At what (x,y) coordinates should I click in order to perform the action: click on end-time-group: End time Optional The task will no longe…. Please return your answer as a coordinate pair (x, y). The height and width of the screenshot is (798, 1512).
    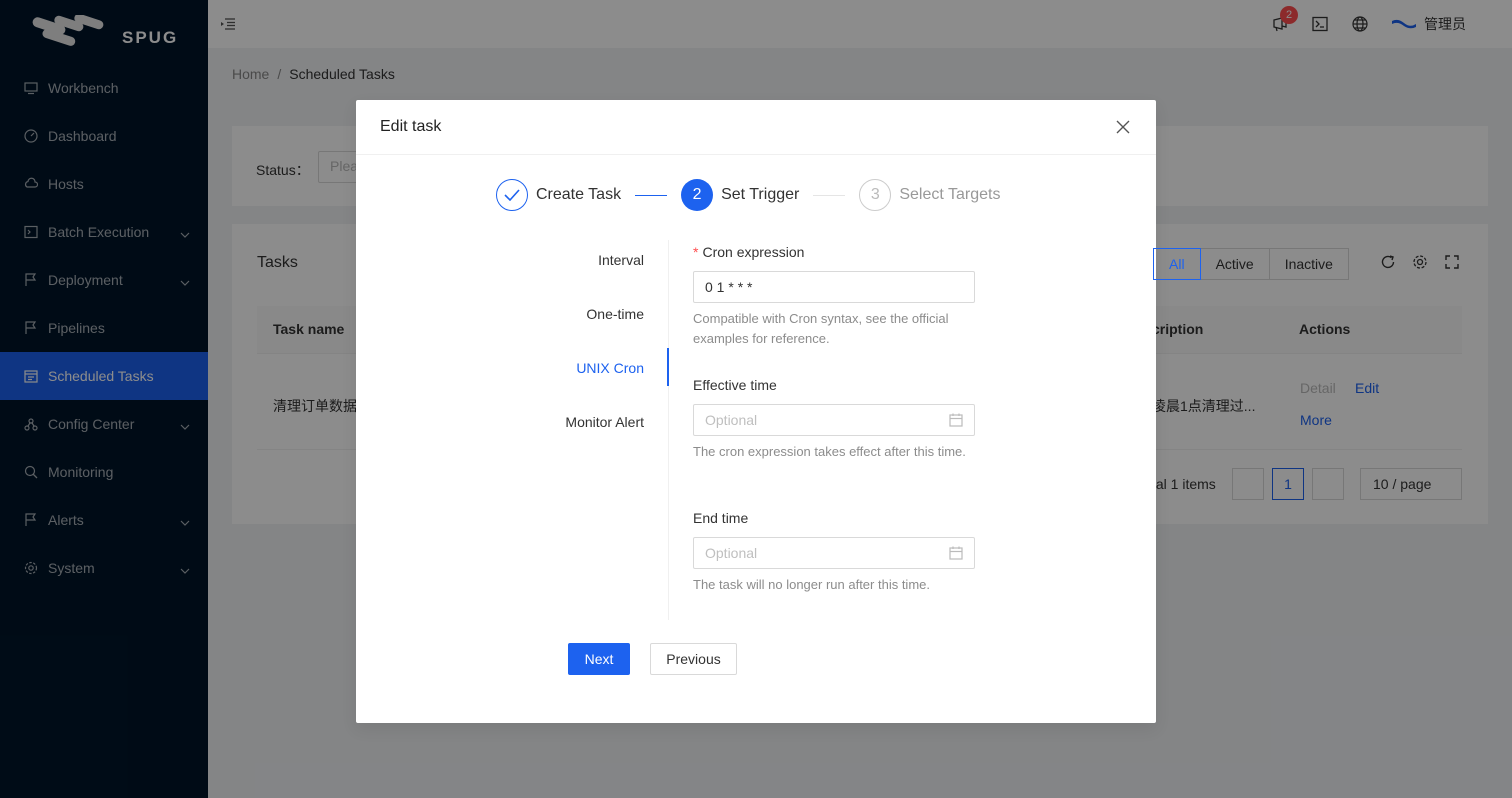
    Looking at the image, I should click on (834, 550).